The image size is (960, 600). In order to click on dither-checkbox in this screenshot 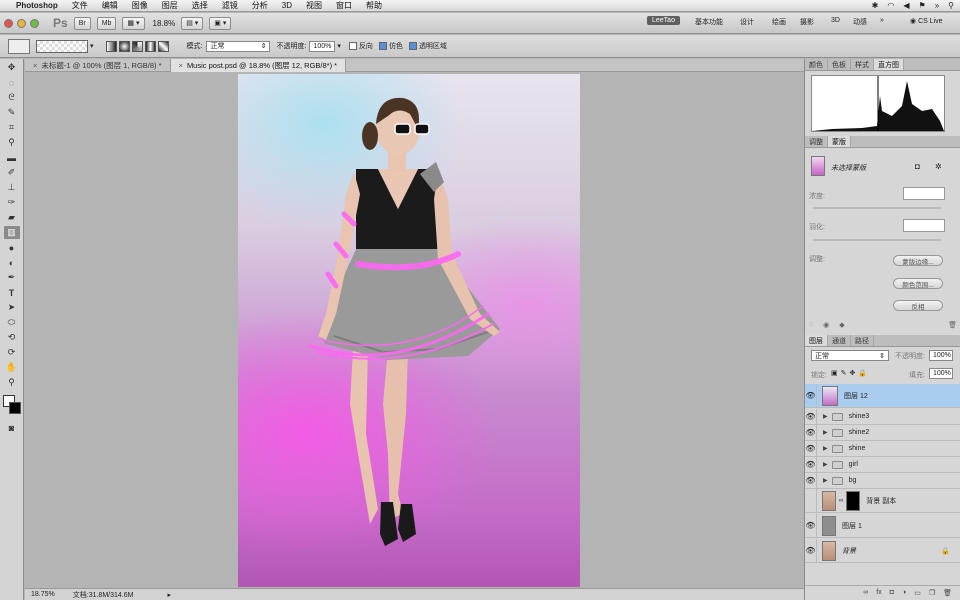, I will do `click(382, 46)`.